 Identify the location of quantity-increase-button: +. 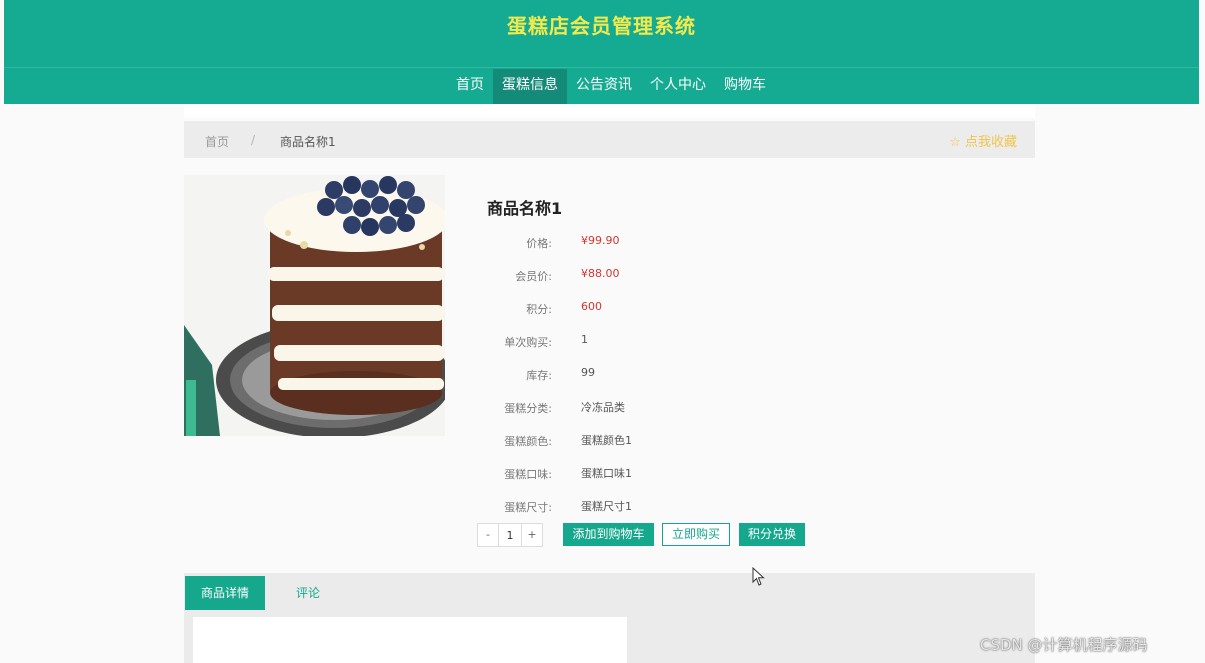
(532, 535).